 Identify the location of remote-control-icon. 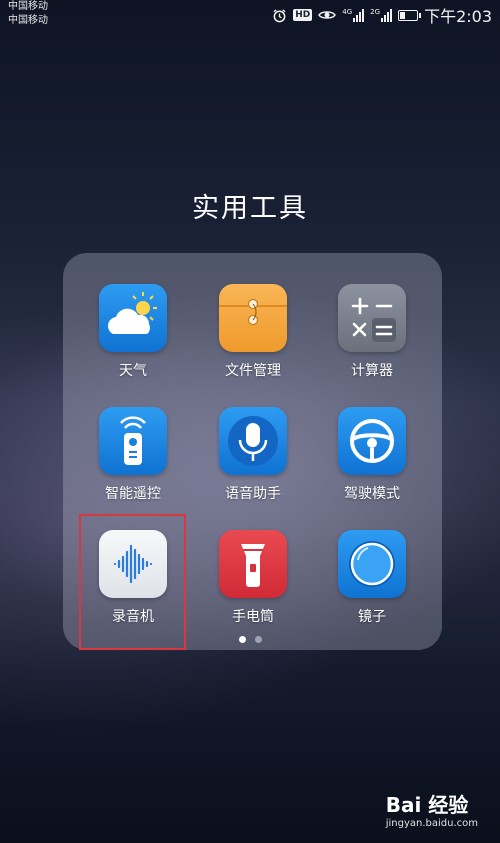
(133, 441).